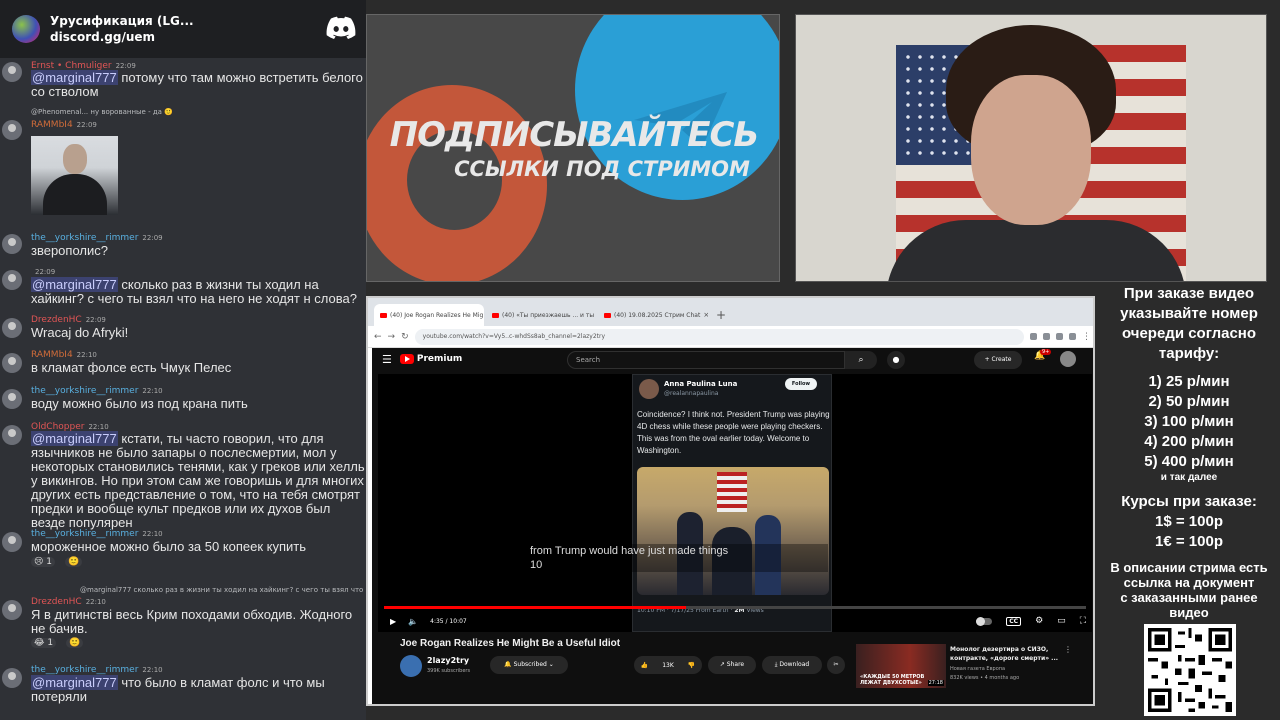 The width and height of the screenshot is (1280, 720). I want to click on reactions: 😢 1 🙂, so click(57, 562).